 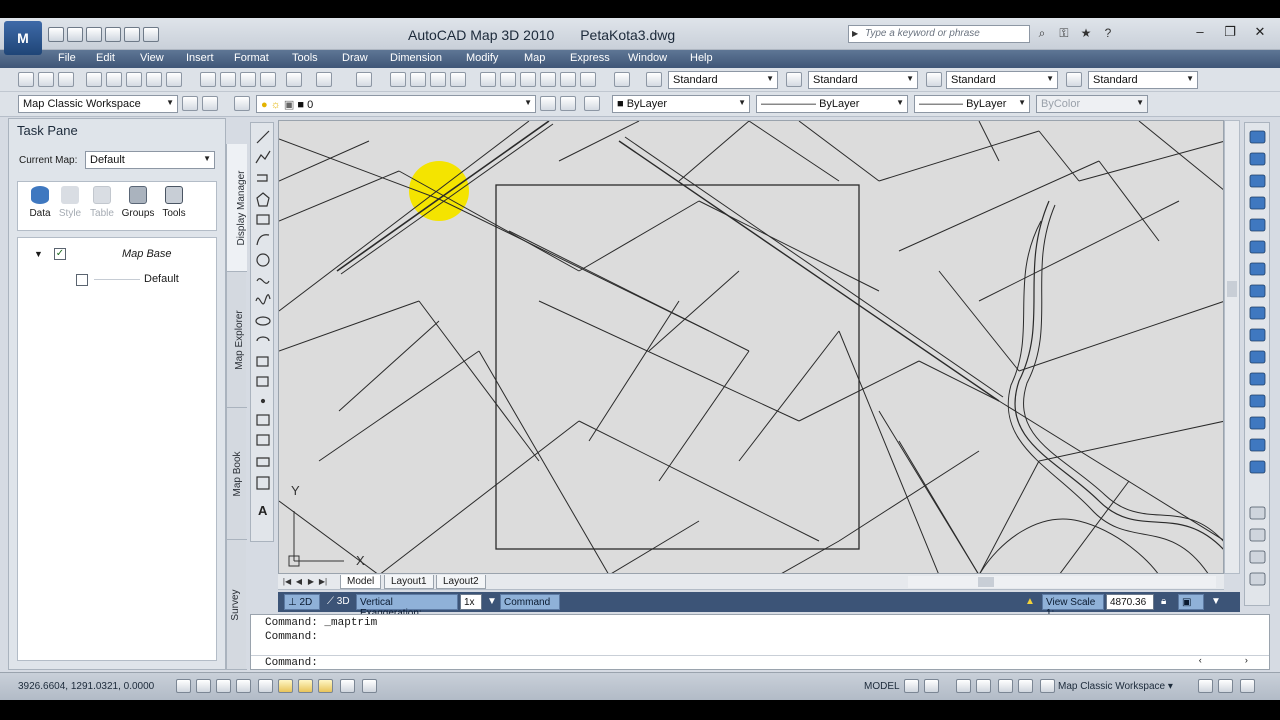 I want to click on horizontal-scroll-thumb, so click(x=986, y=582).